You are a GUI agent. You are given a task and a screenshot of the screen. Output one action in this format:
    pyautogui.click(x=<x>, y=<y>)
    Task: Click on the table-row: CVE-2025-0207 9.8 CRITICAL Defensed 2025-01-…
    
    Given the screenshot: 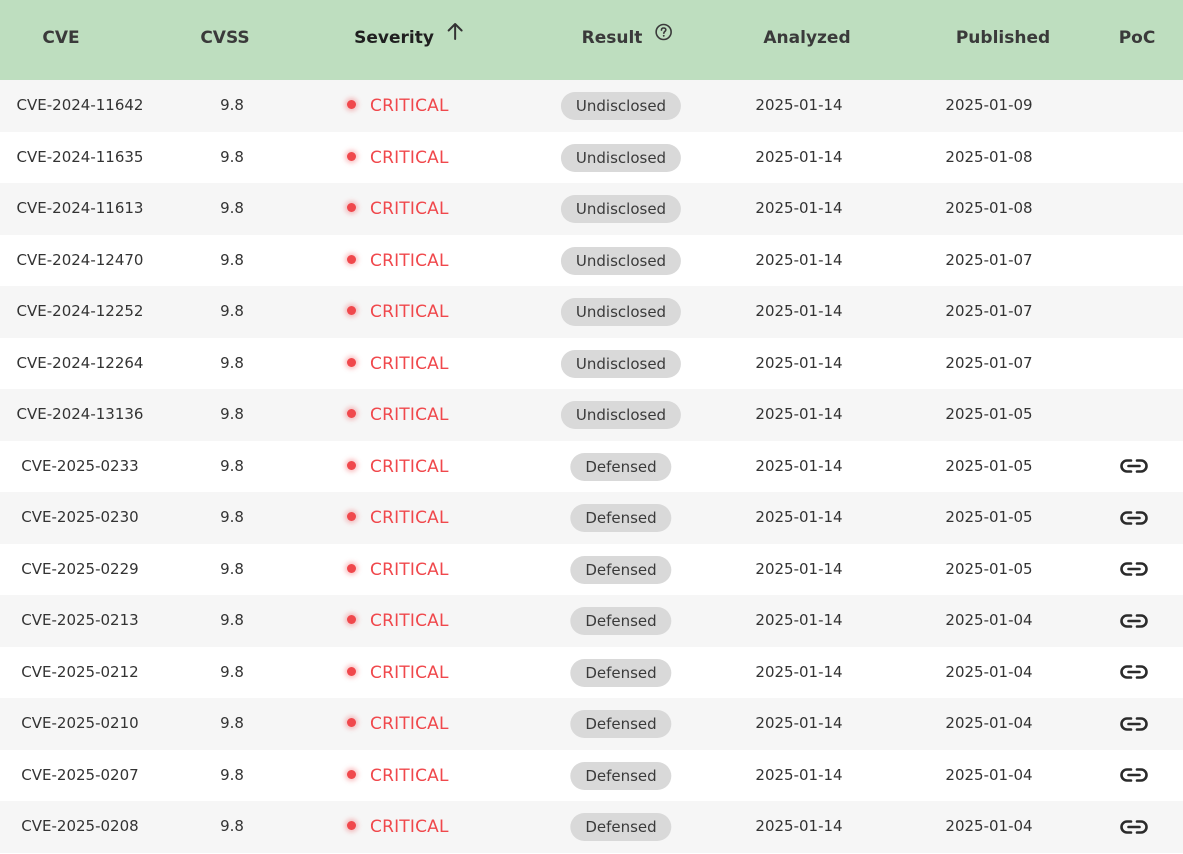 What is the action you would take?
    pyautogui.click(x=591, y=775)
    